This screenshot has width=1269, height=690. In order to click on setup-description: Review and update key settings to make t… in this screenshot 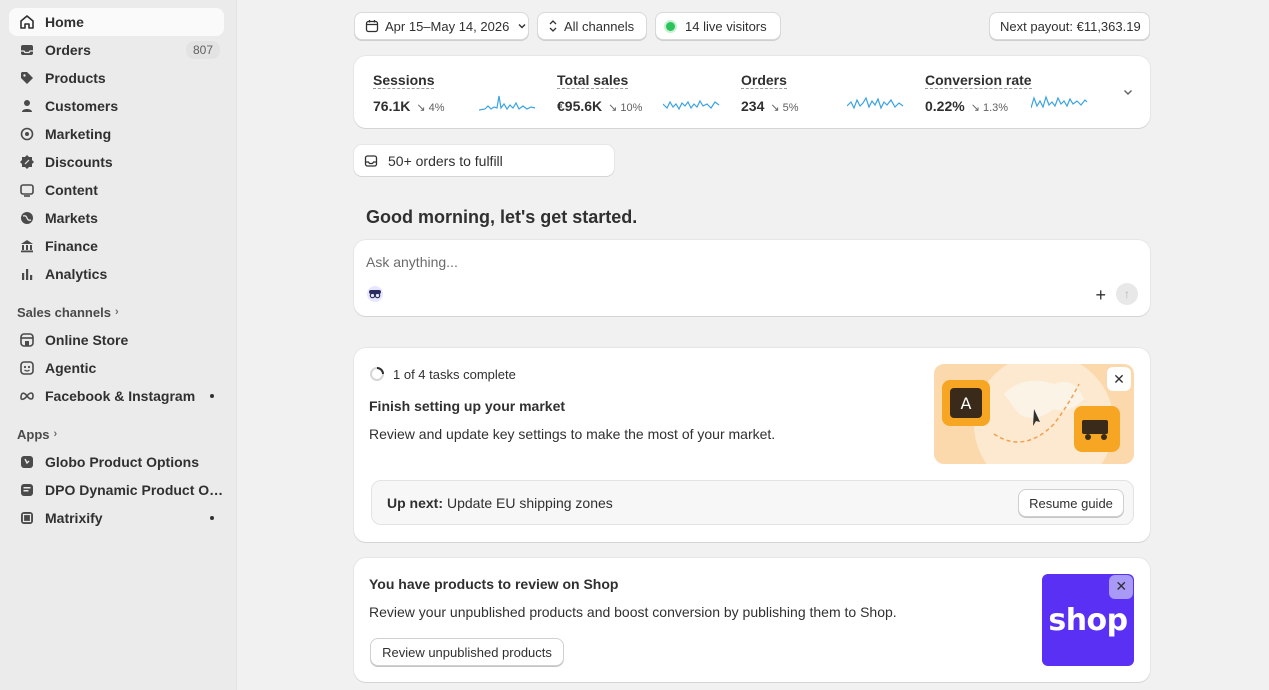, I will do `click(572, 434)`.